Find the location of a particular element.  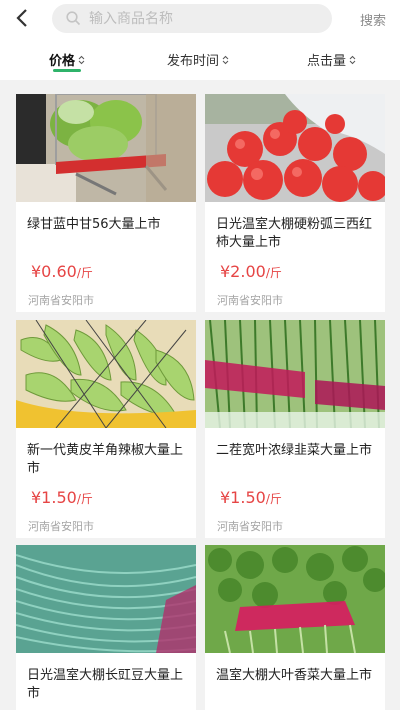

tomato-image is located at coordinates (295, 148).